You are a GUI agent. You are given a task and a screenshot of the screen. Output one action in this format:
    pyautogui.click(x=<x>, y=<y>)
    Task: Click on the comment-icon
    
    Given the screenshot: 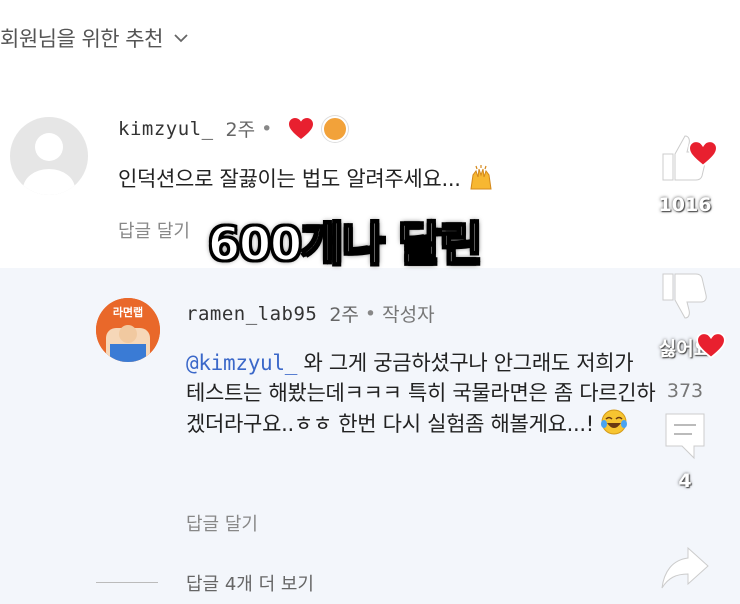 What is the action you would take?
    pyautogui.click(x=685, y=436)
    